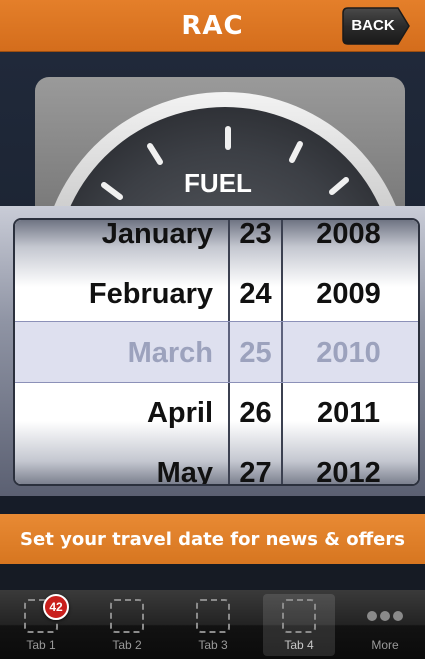 Image resolution: width=425 pixels, height=659 pixels. Describe the element at coordinates (212, 26) in the screenshot. I see `app-header: RAC BACK` at that location.